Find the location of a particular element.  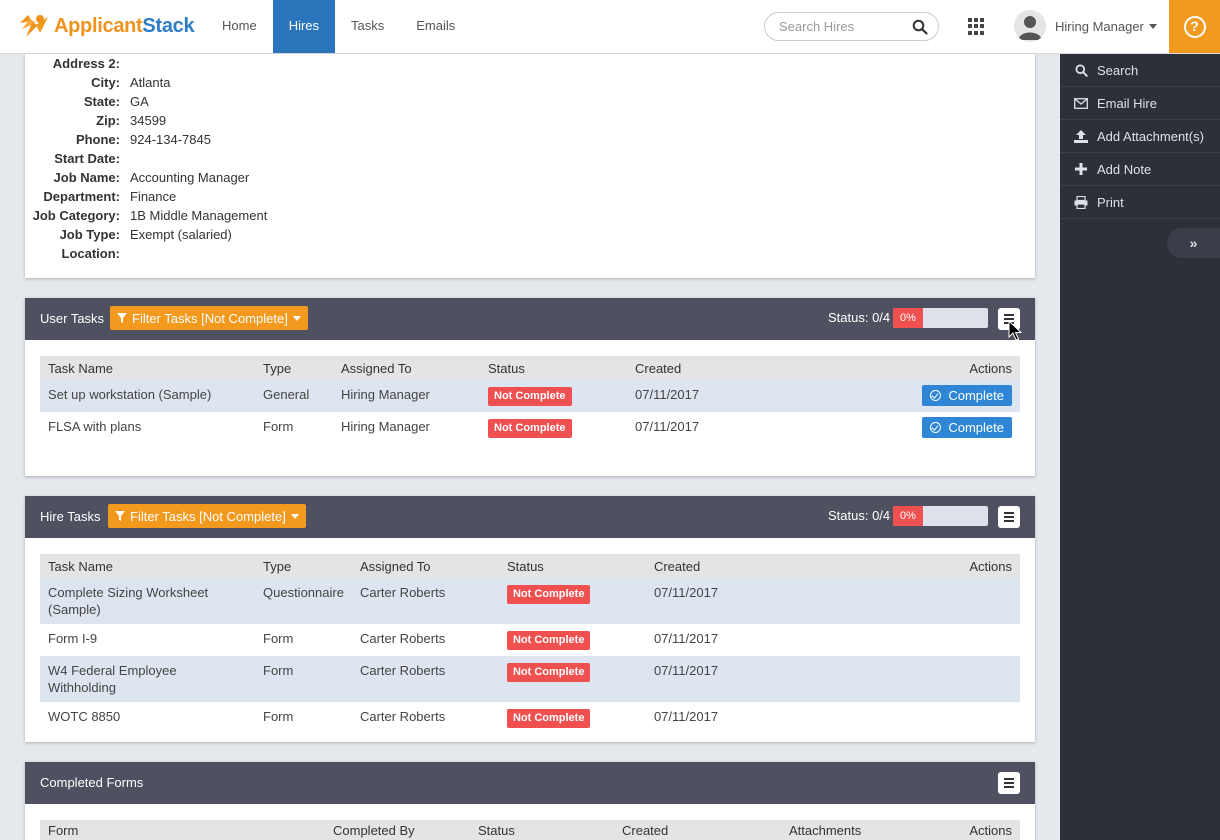

detail-value: 924-134-7845 is located at coordinates (170, 139).